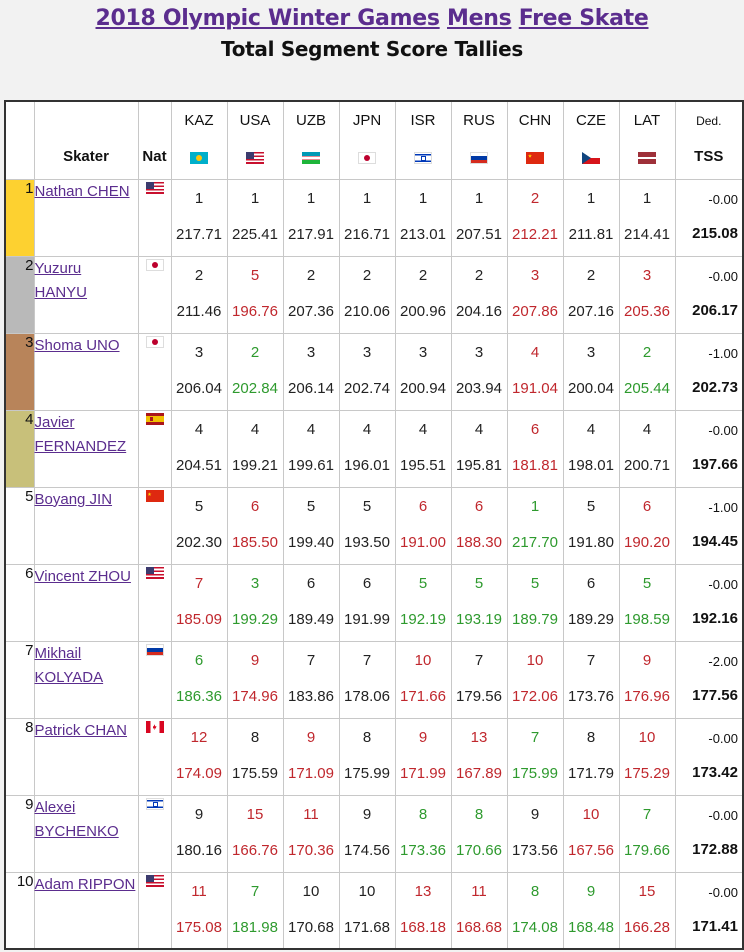 Image resolution: width=744 pixels, height=952 pixels. I want to click on israel-flag-icon, so click(423, 158).